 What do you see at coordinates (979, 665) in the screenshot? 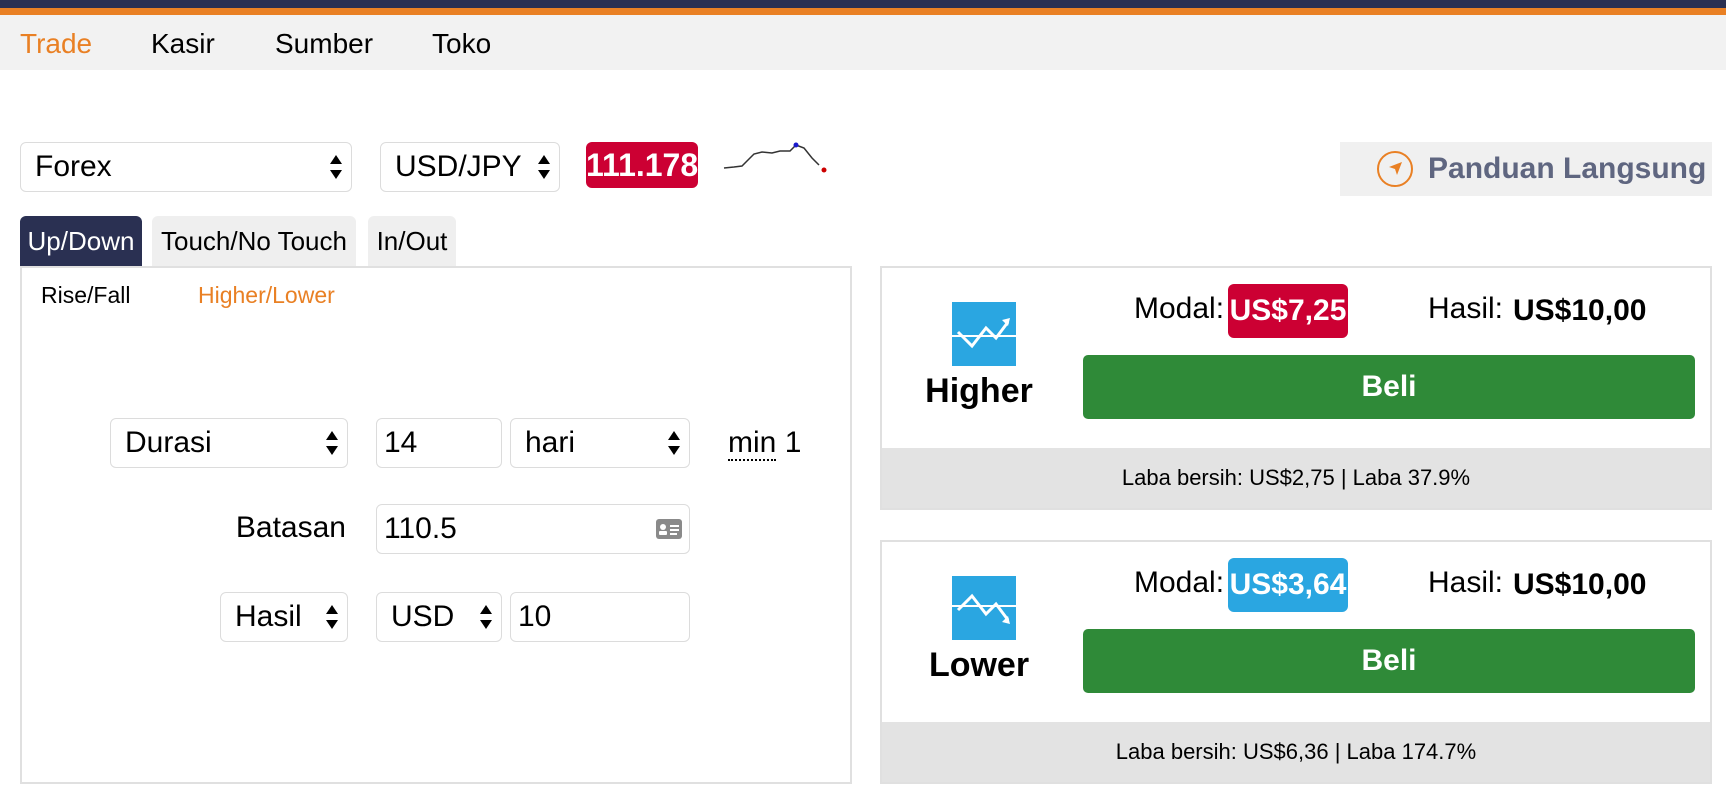
I see `contract-title: Lower` at bounding box center [979, 665].